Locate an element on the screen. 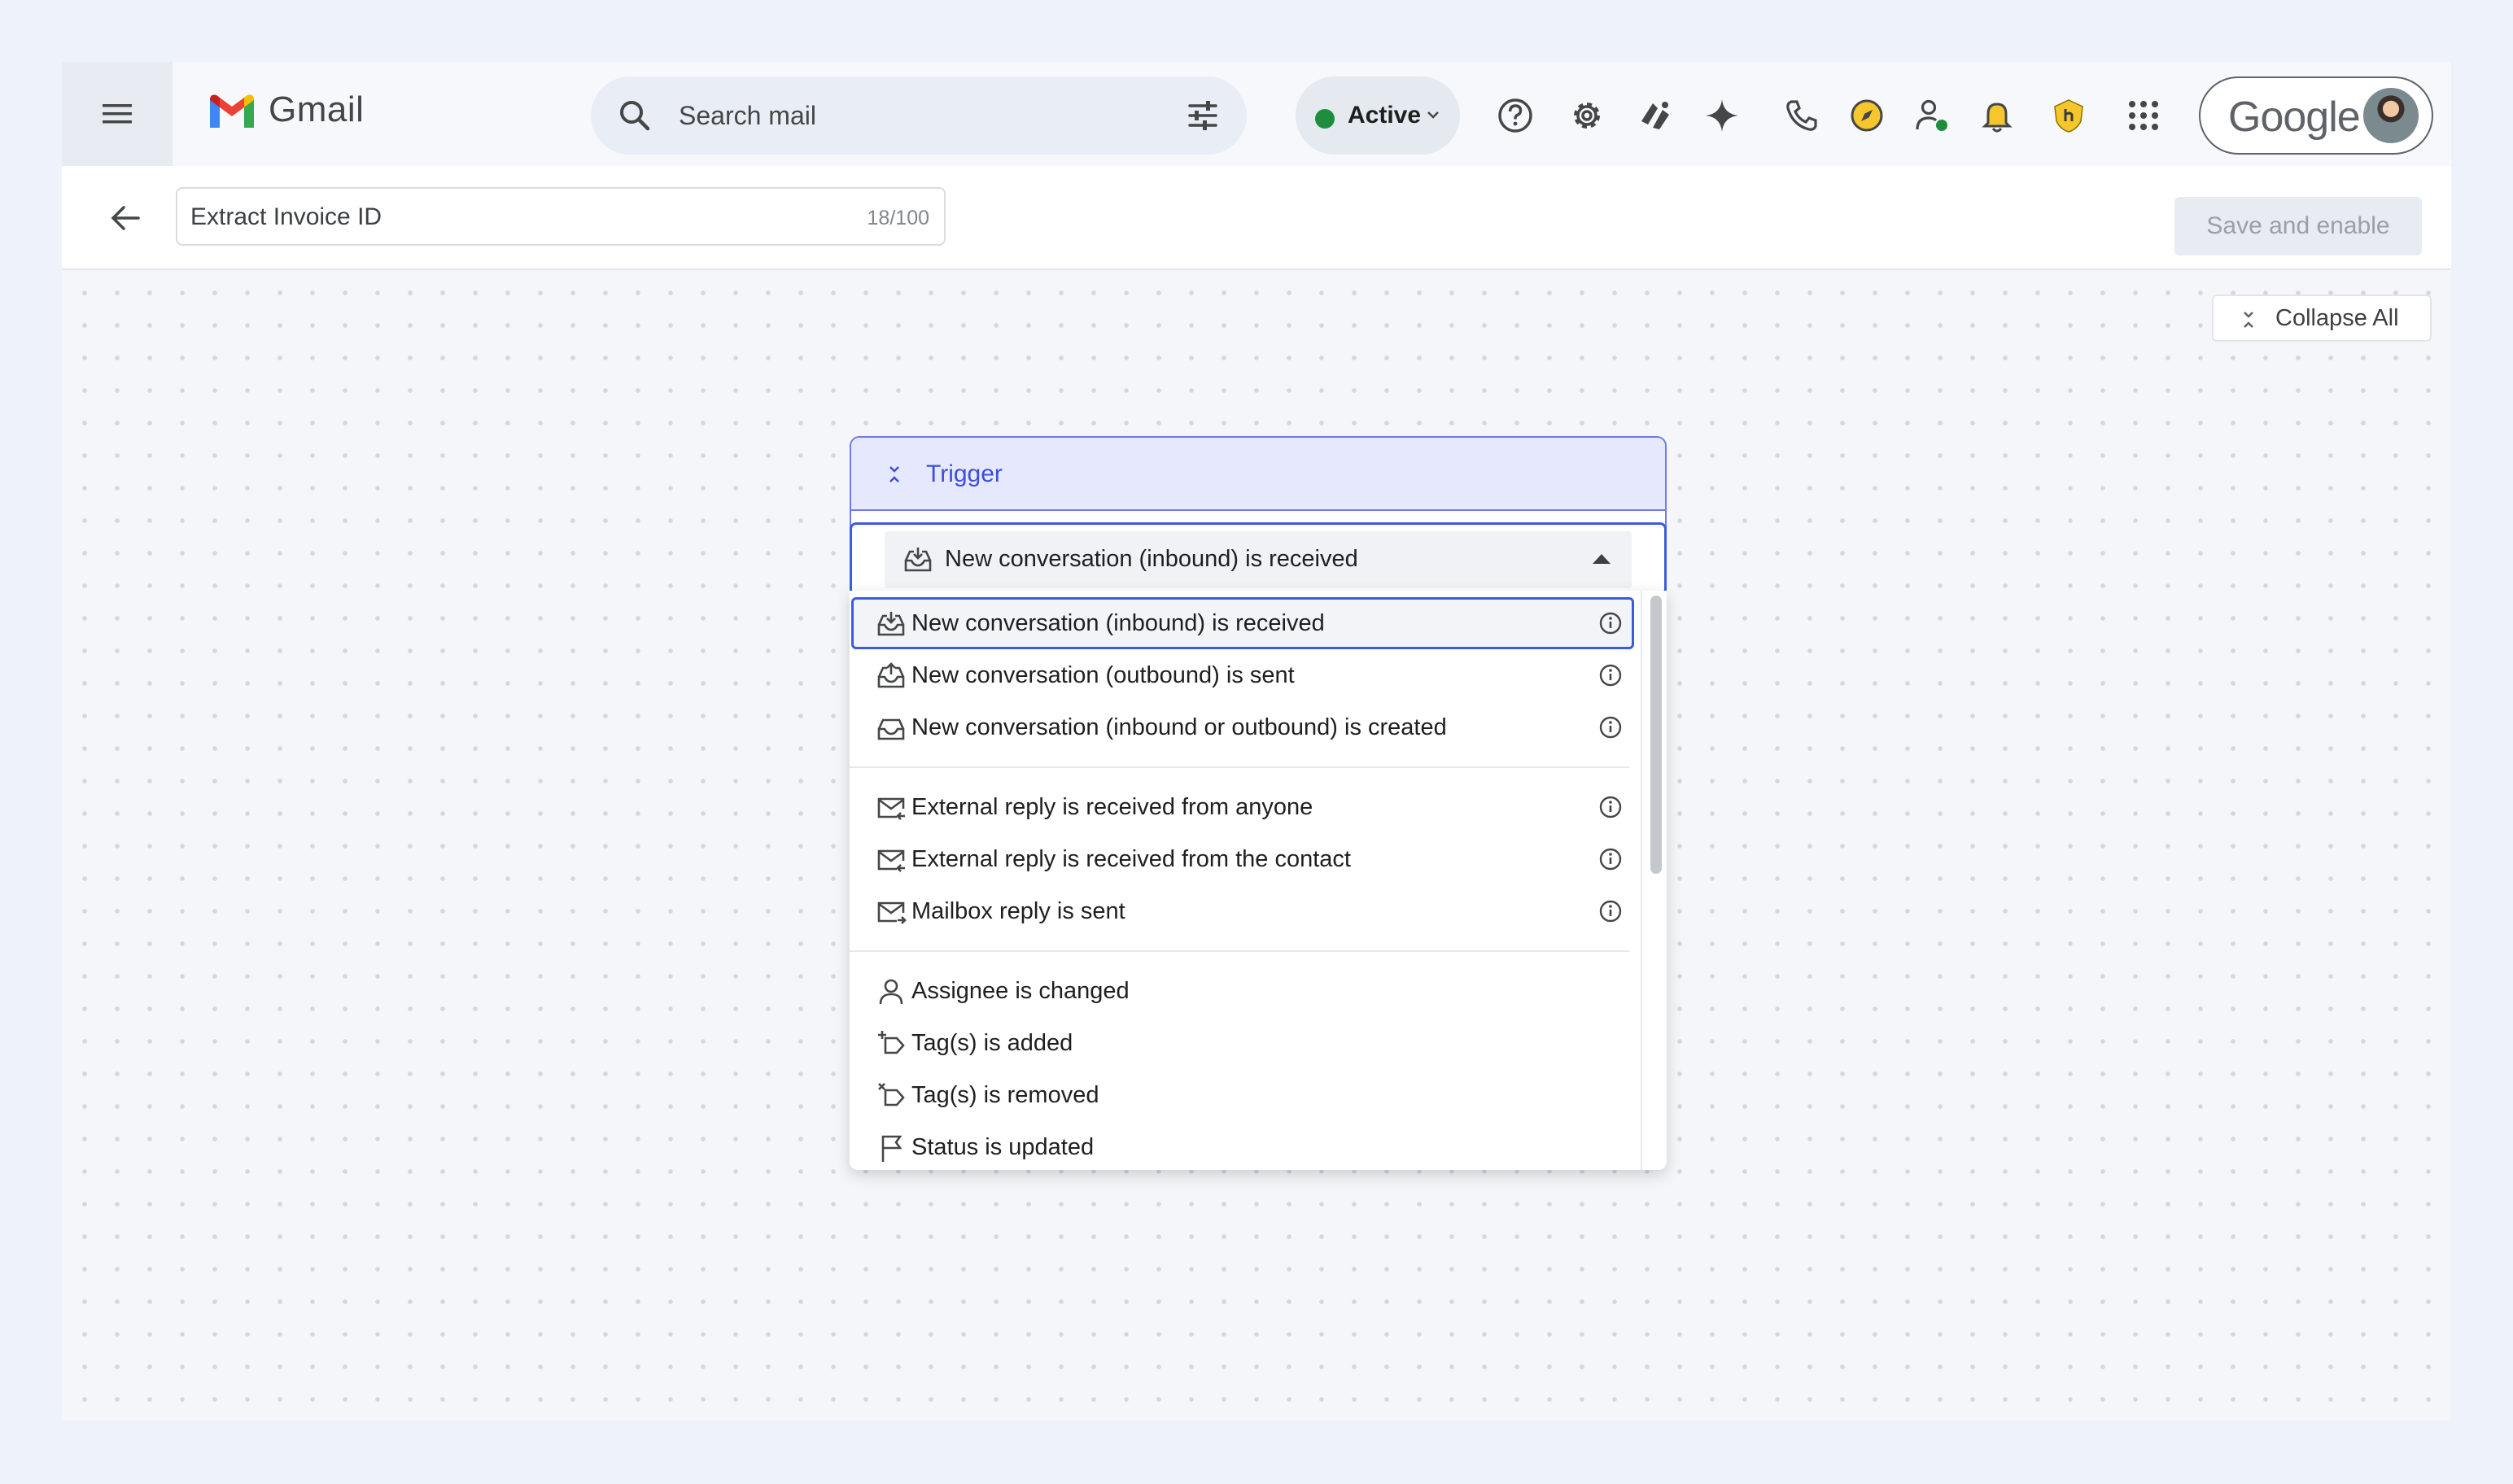 This screenshot has height=1484, width=2513. contact-status-icon is located at coordinates (1931, 116).